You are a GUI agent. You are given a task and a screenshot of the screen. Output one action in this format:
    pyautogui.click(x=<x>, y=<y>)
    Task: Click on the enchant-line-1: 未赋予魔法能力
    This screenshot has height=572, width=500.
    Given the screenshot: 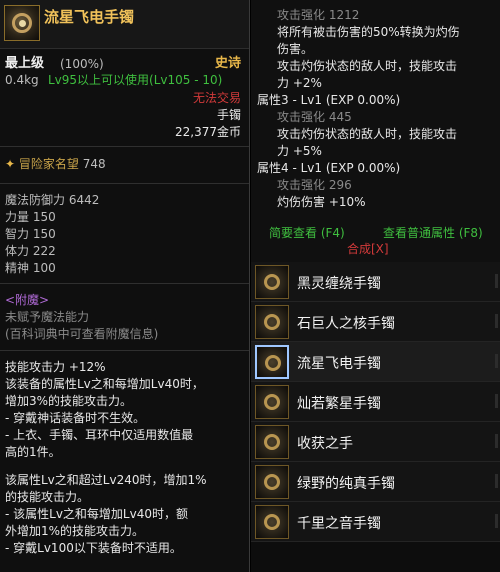 What is the action you would take?
    pyautogui.click(x=47, y=317)
    